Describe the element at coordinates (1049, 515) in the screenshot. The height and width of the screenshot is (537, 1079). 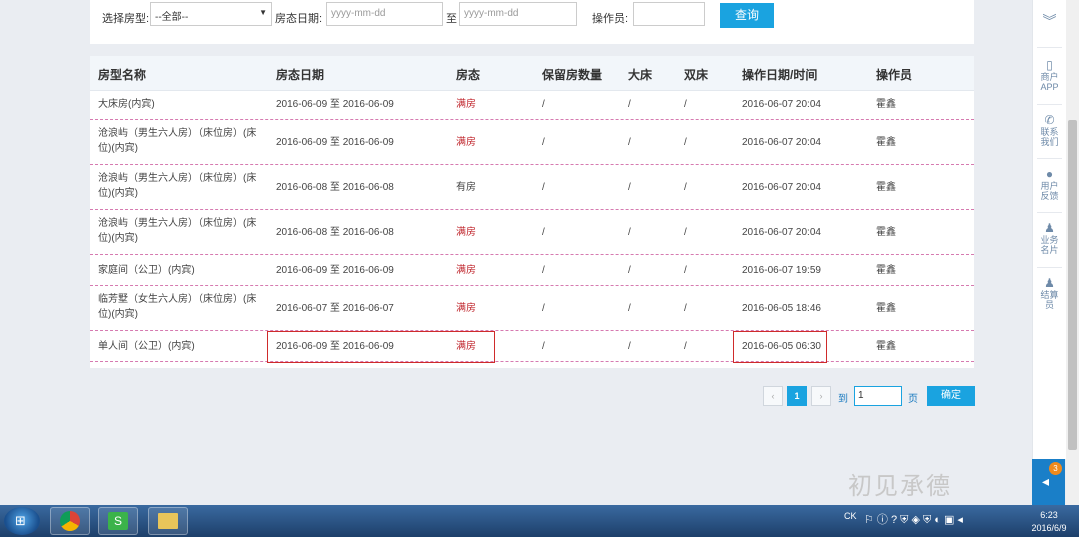
I see `clock-time: 6:23` at that location.